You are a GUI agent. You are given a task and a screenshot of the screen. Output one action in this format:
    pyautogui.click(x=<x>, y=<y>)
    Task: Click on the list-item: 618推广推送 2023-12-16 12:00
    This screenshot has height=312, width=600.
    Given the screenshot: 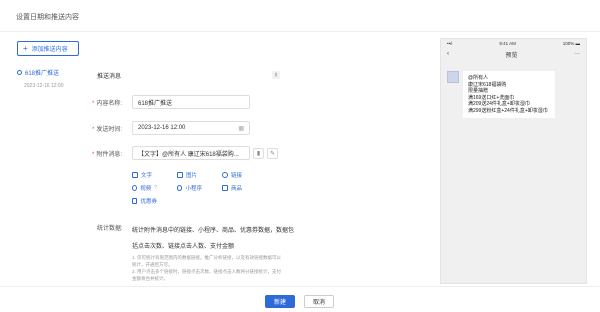 What is the action you would take?
    pyautogui.click(x=47, y=78)
    